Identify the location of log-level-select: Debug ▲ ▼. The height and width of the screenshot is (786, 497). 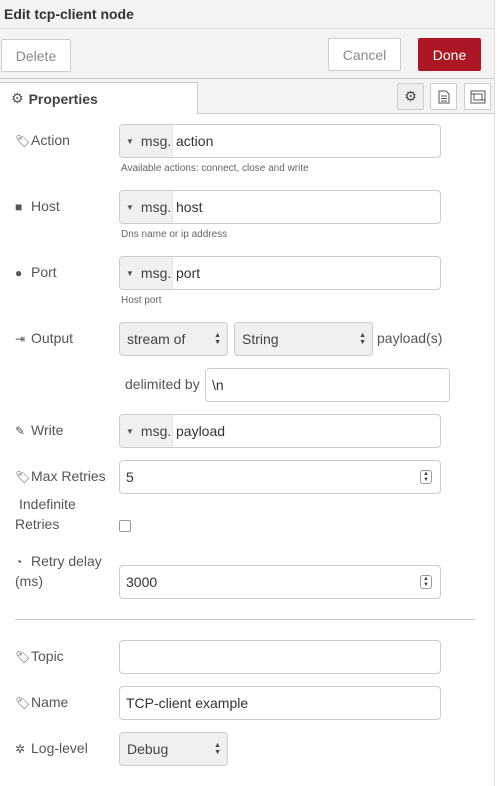
(173, 749).